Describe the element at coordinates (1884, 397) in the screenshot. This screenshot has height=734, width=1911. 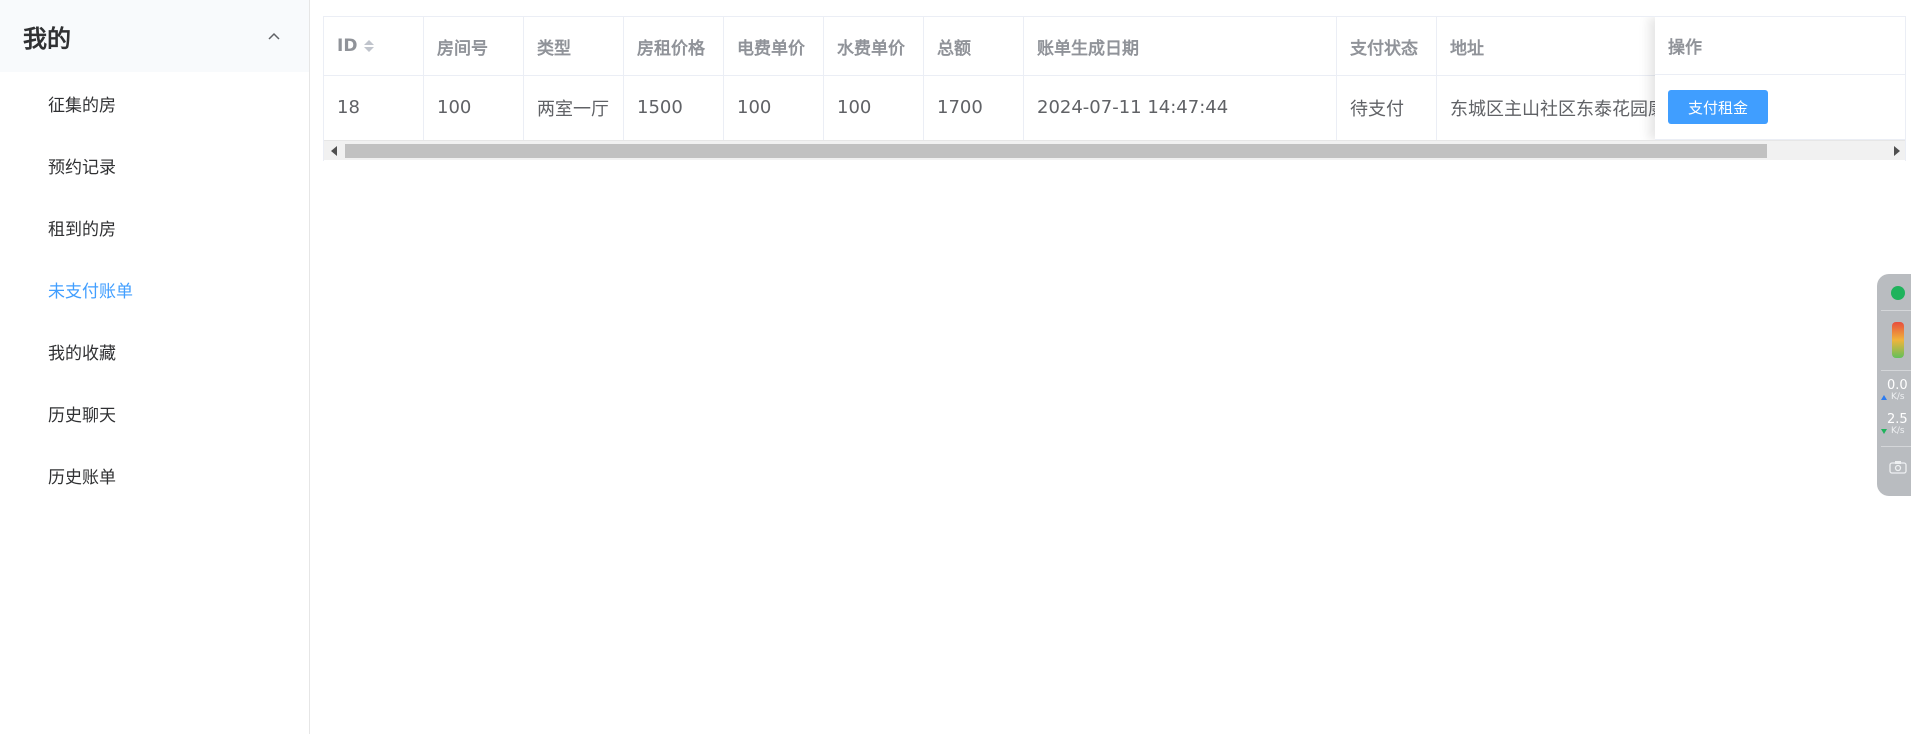
I see `upload-arrow-icon` at that location.